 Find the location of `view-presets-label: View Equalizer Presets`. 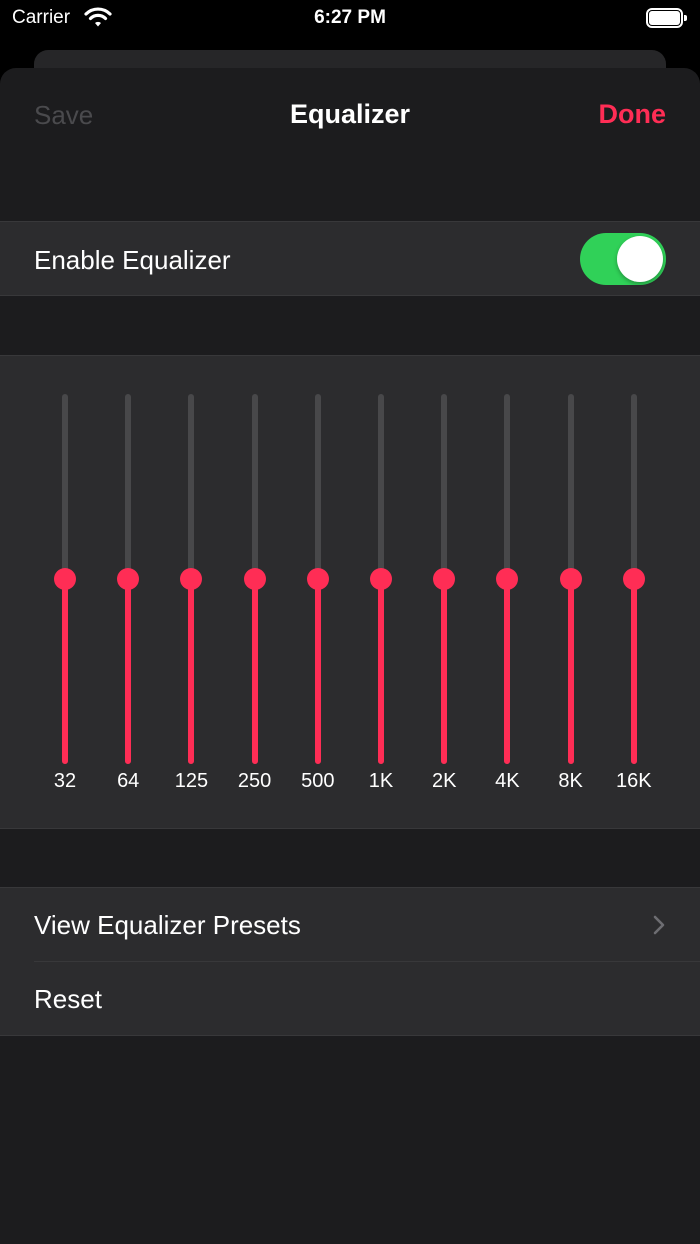

view-presets-label: View Equalizer Presets is located at coordinates (167, 925).